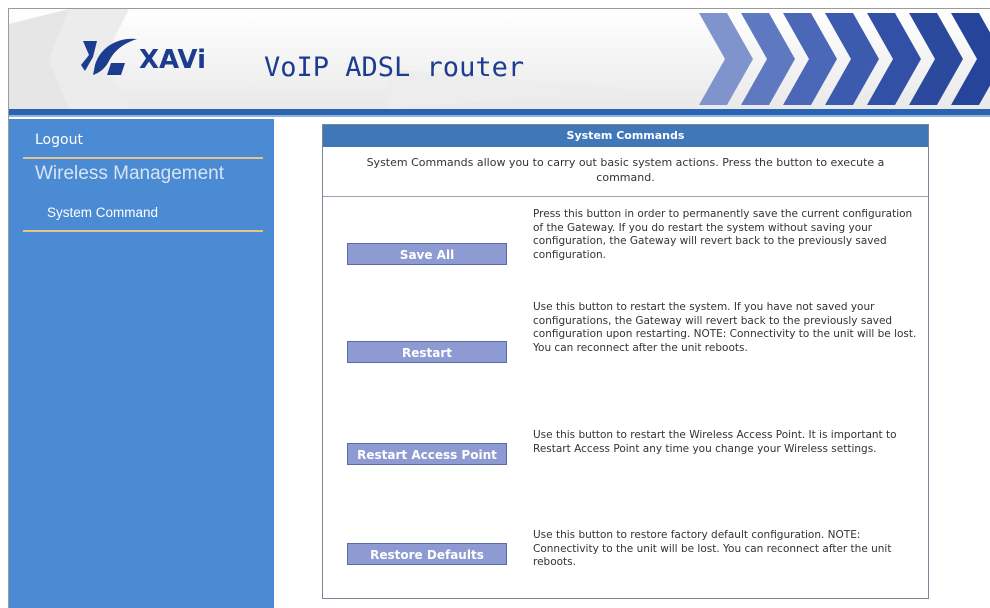  I want to click on product-title: VoIP ADSL router, so click(394, 67).